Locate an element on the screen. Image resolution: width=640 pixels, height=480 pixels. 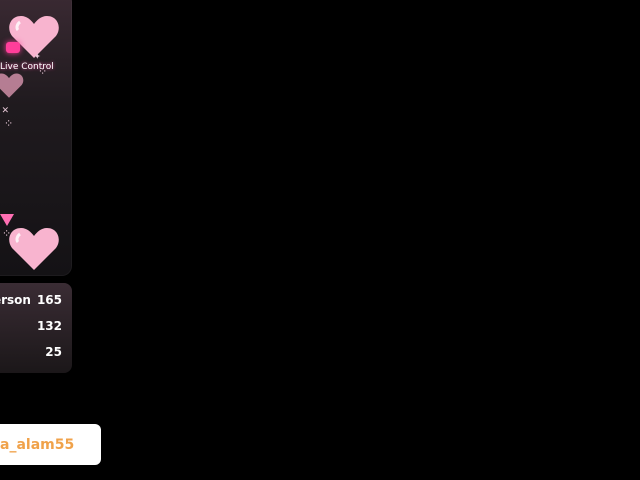
leaderboard-panel: erson 165 132 25 is located at coordinates (36, 328).